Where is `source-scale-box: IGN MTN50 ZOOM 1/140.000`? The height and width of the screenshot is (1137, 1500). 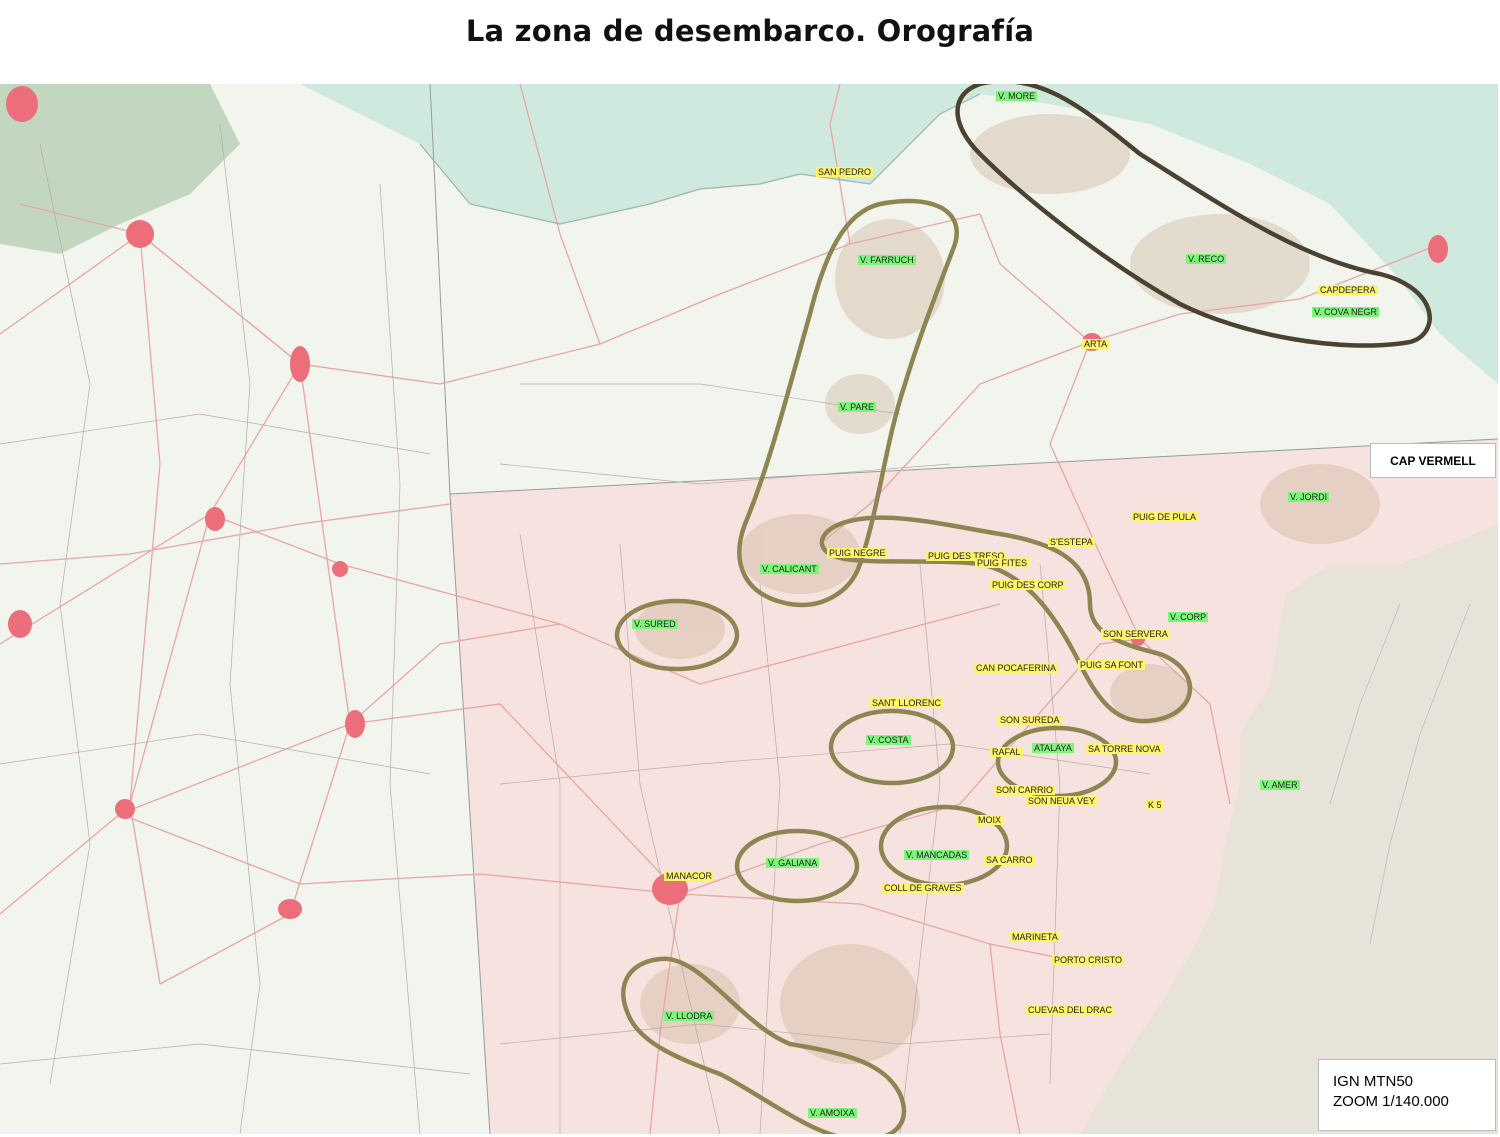 source-scale-box: IGN MTN50 ZOOM 1/140.000 is located at coordinates (1407, 1095).